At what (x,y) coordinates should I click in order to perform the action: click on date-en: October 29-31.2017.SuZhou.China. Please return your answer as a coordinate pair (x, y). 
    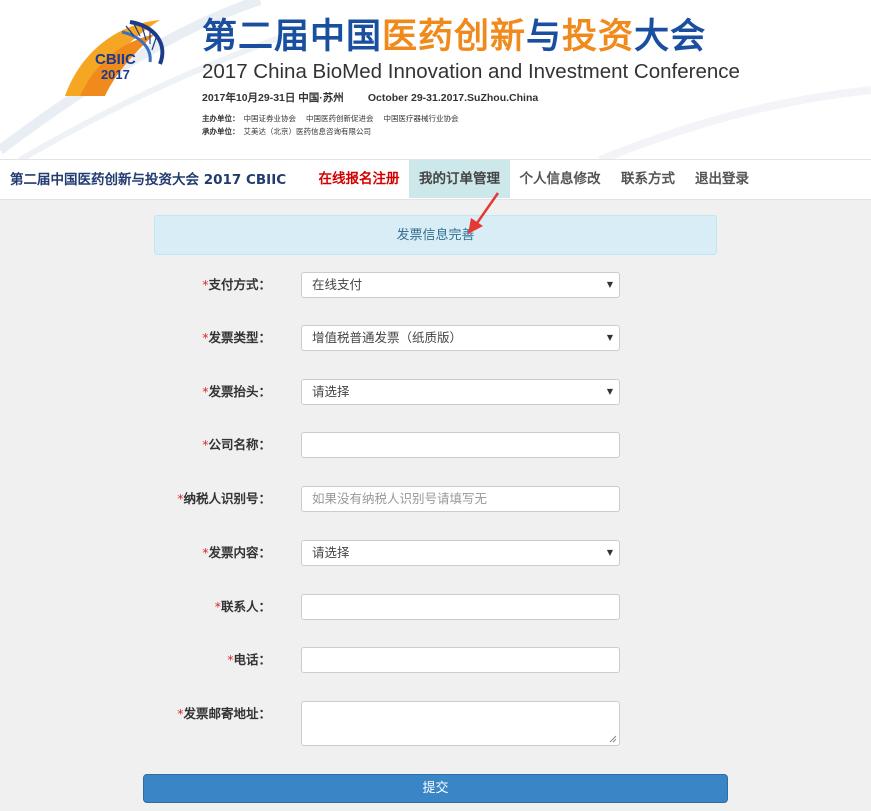
    Looking at the image, I should click on (453, 98).